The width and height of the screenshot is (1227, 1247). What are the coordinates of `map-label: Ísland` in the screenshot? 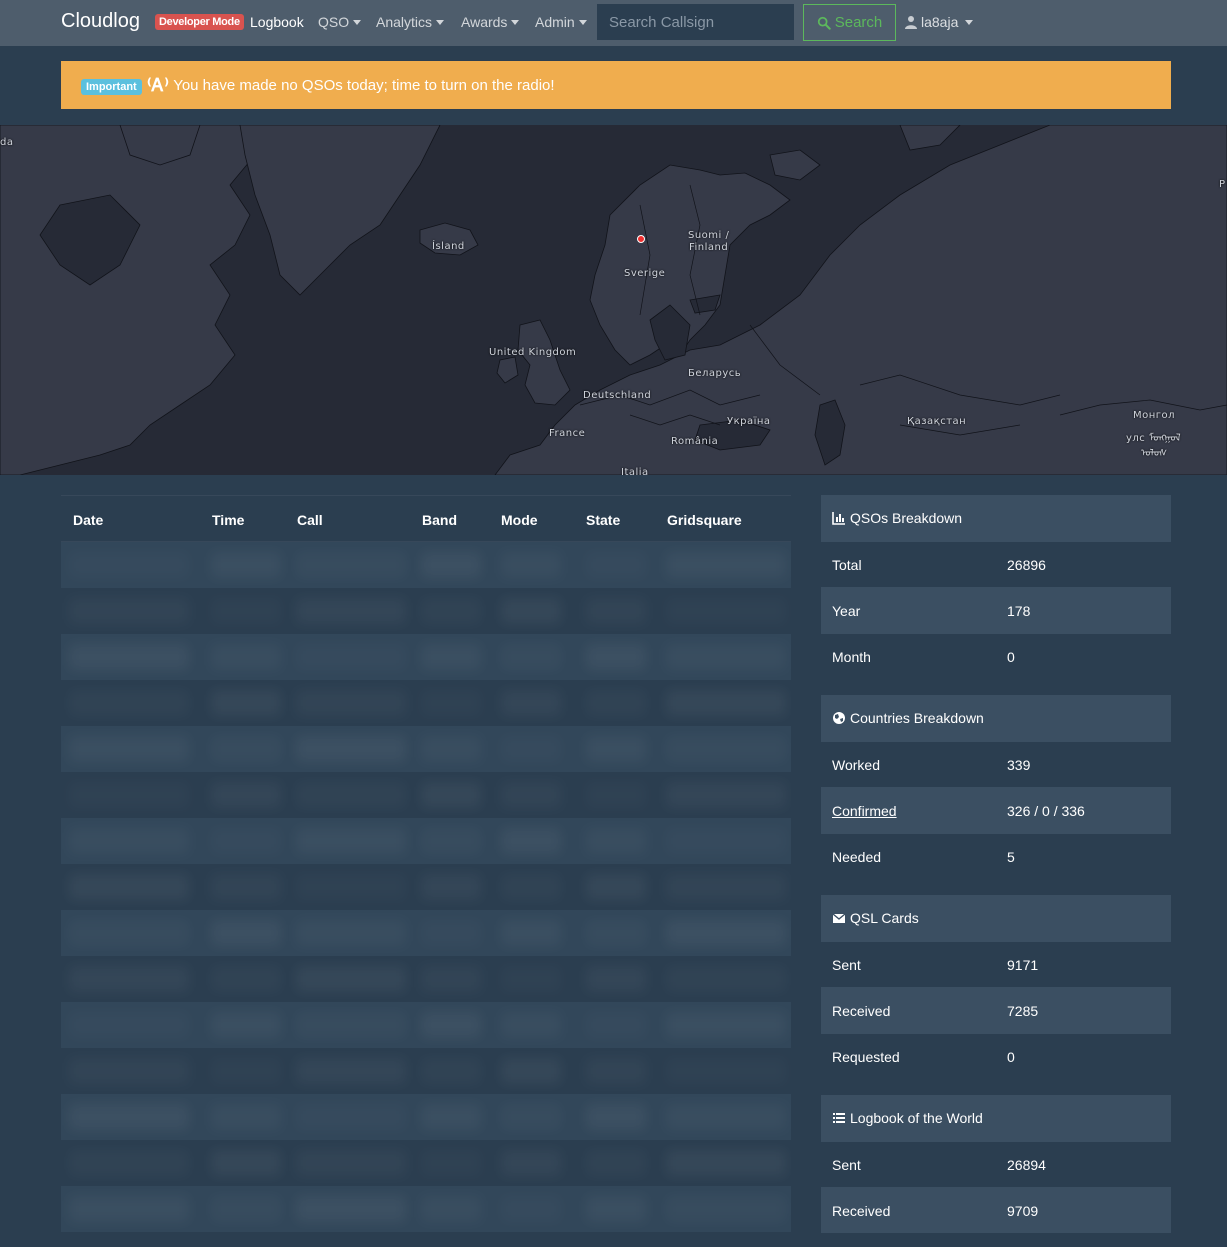 It's located at (448, 246).